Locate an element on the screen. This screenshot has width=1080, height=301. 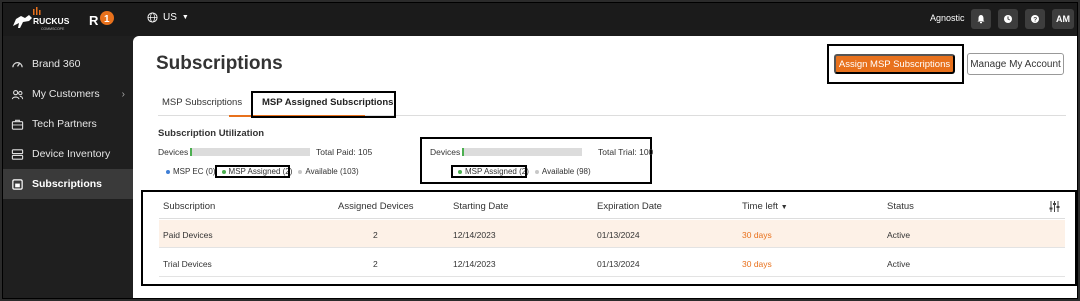
paid-utilization-bar is located at coordinates (250, 152).